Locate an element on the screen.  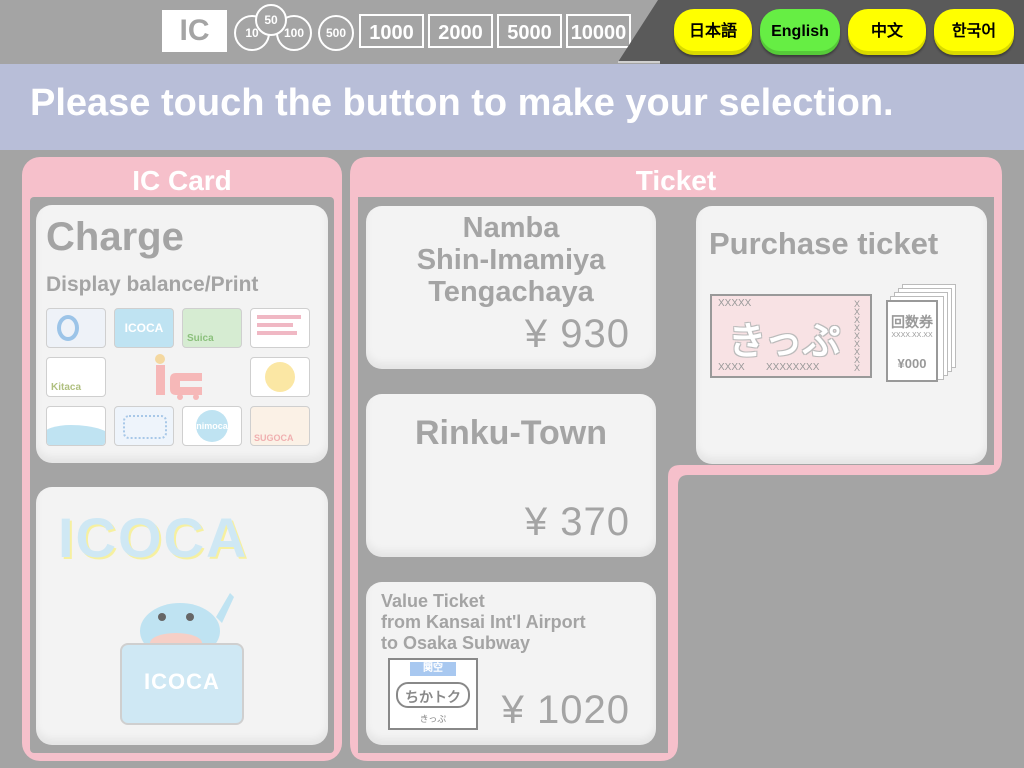
card-hayakaken-icon is located at coordinates (144, 426).